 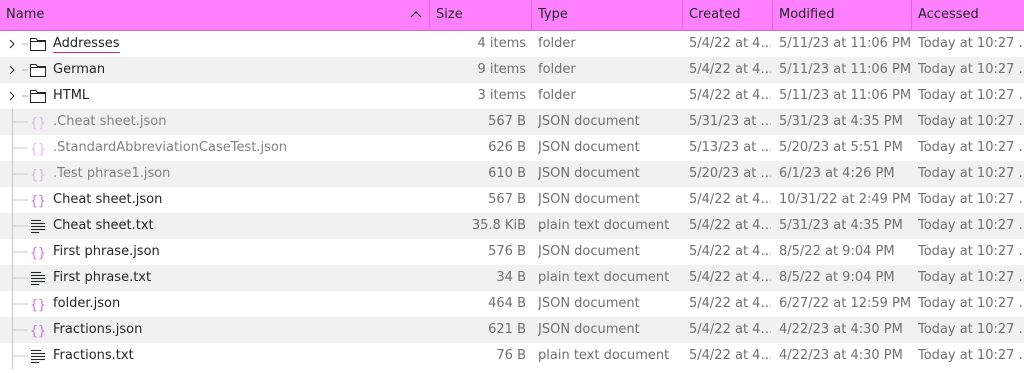 What do you see at coordinates (498, 225) in the screenshot?
I see `file-size: 35.8 KiB` at bounding box center [498, 225].